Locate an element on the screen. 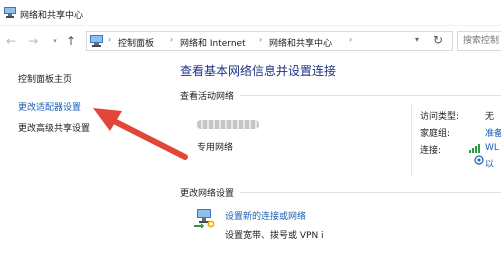 The width and height of the screenshot is (501, 276). address-bar: › 控制面板 › 网络和 Internet › 网络和共享中心 › ▾ ↻ is located at coordinates (269, 41).